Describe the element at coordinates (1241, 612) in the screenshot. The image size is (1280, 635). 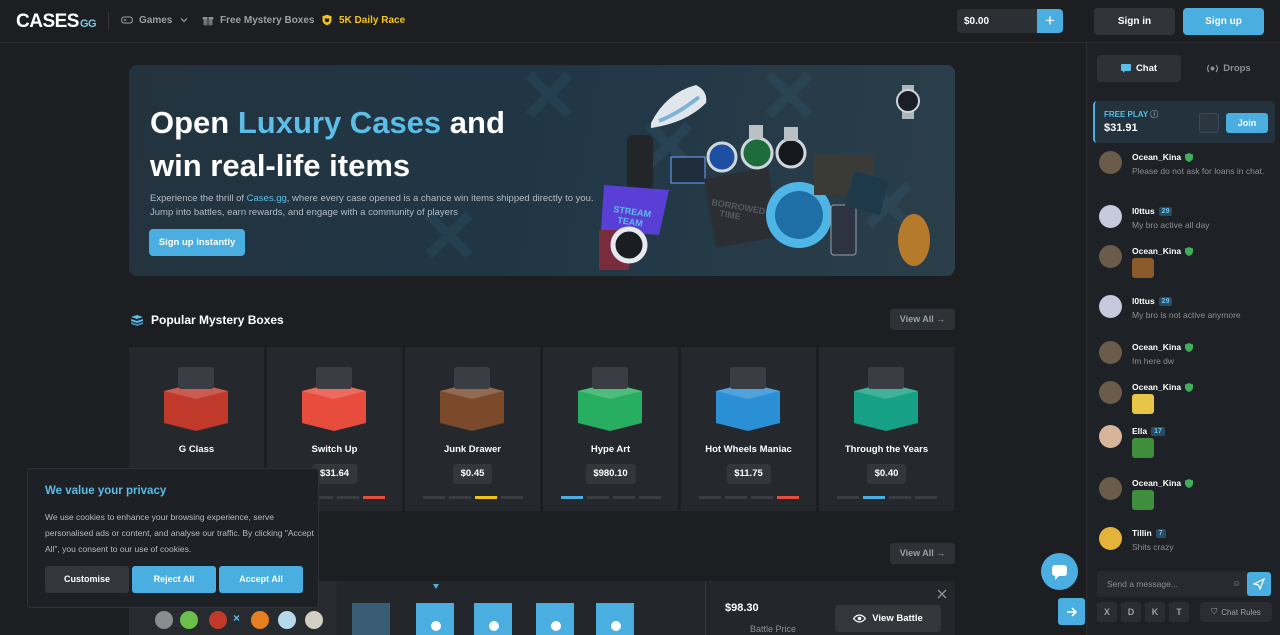
I see `chat-rules-label: Chat Rules` at that location.